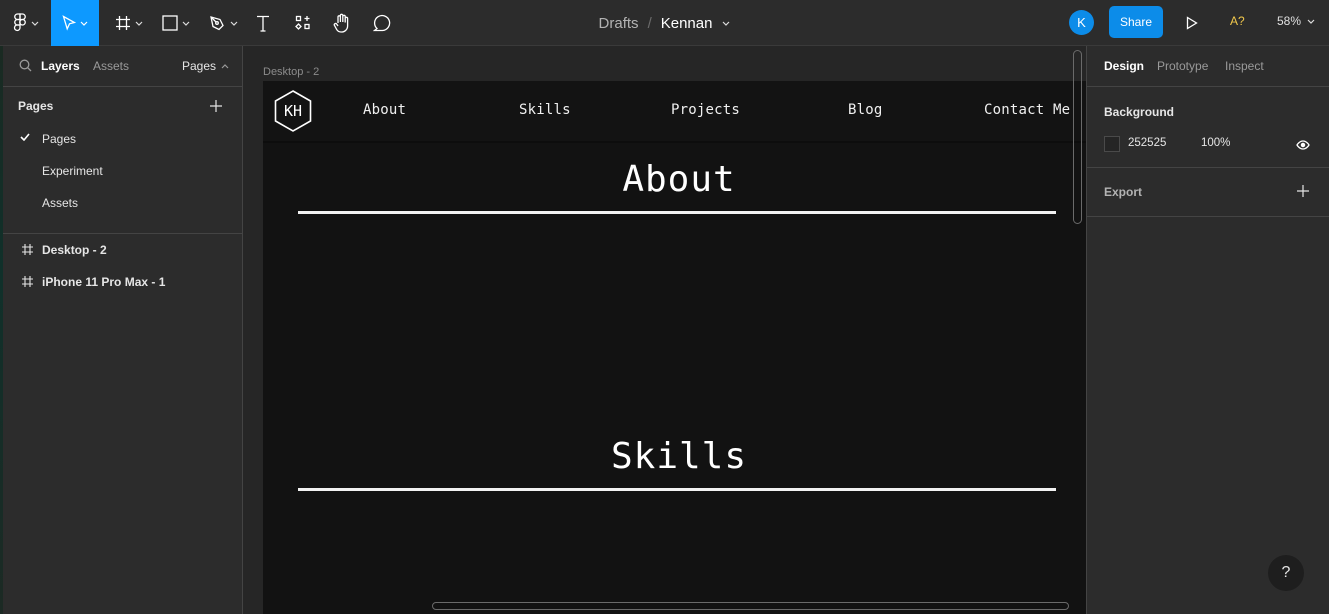  What do you see at coordinates (225, 65) in the screenshot?
I see `chevron-up-icon` at bounding box center [225, 65].